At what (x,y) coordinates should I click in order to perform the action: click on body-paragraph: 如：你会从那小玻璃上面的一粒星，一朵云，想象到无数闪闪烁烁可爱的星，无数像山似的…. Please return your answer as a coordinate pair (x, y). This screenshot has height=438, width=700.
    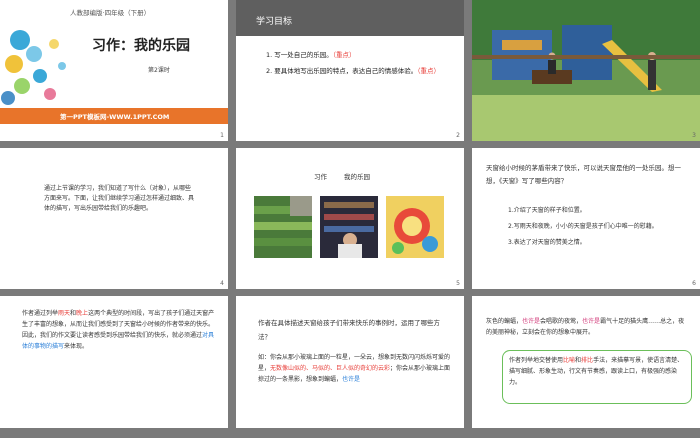
    Looking at the image, I should click on (356, 368).